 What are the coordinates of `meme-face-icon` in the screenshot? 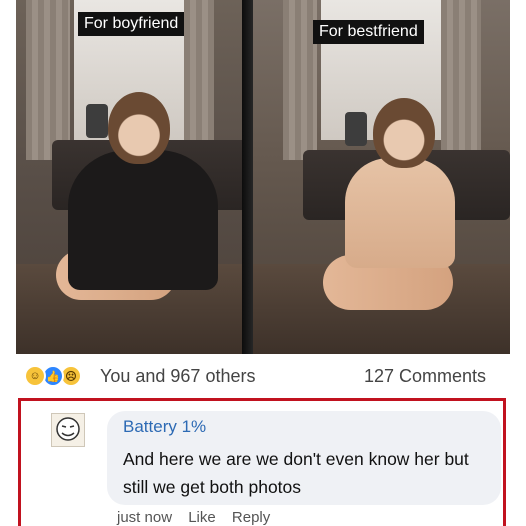 It's located at (68, 429).